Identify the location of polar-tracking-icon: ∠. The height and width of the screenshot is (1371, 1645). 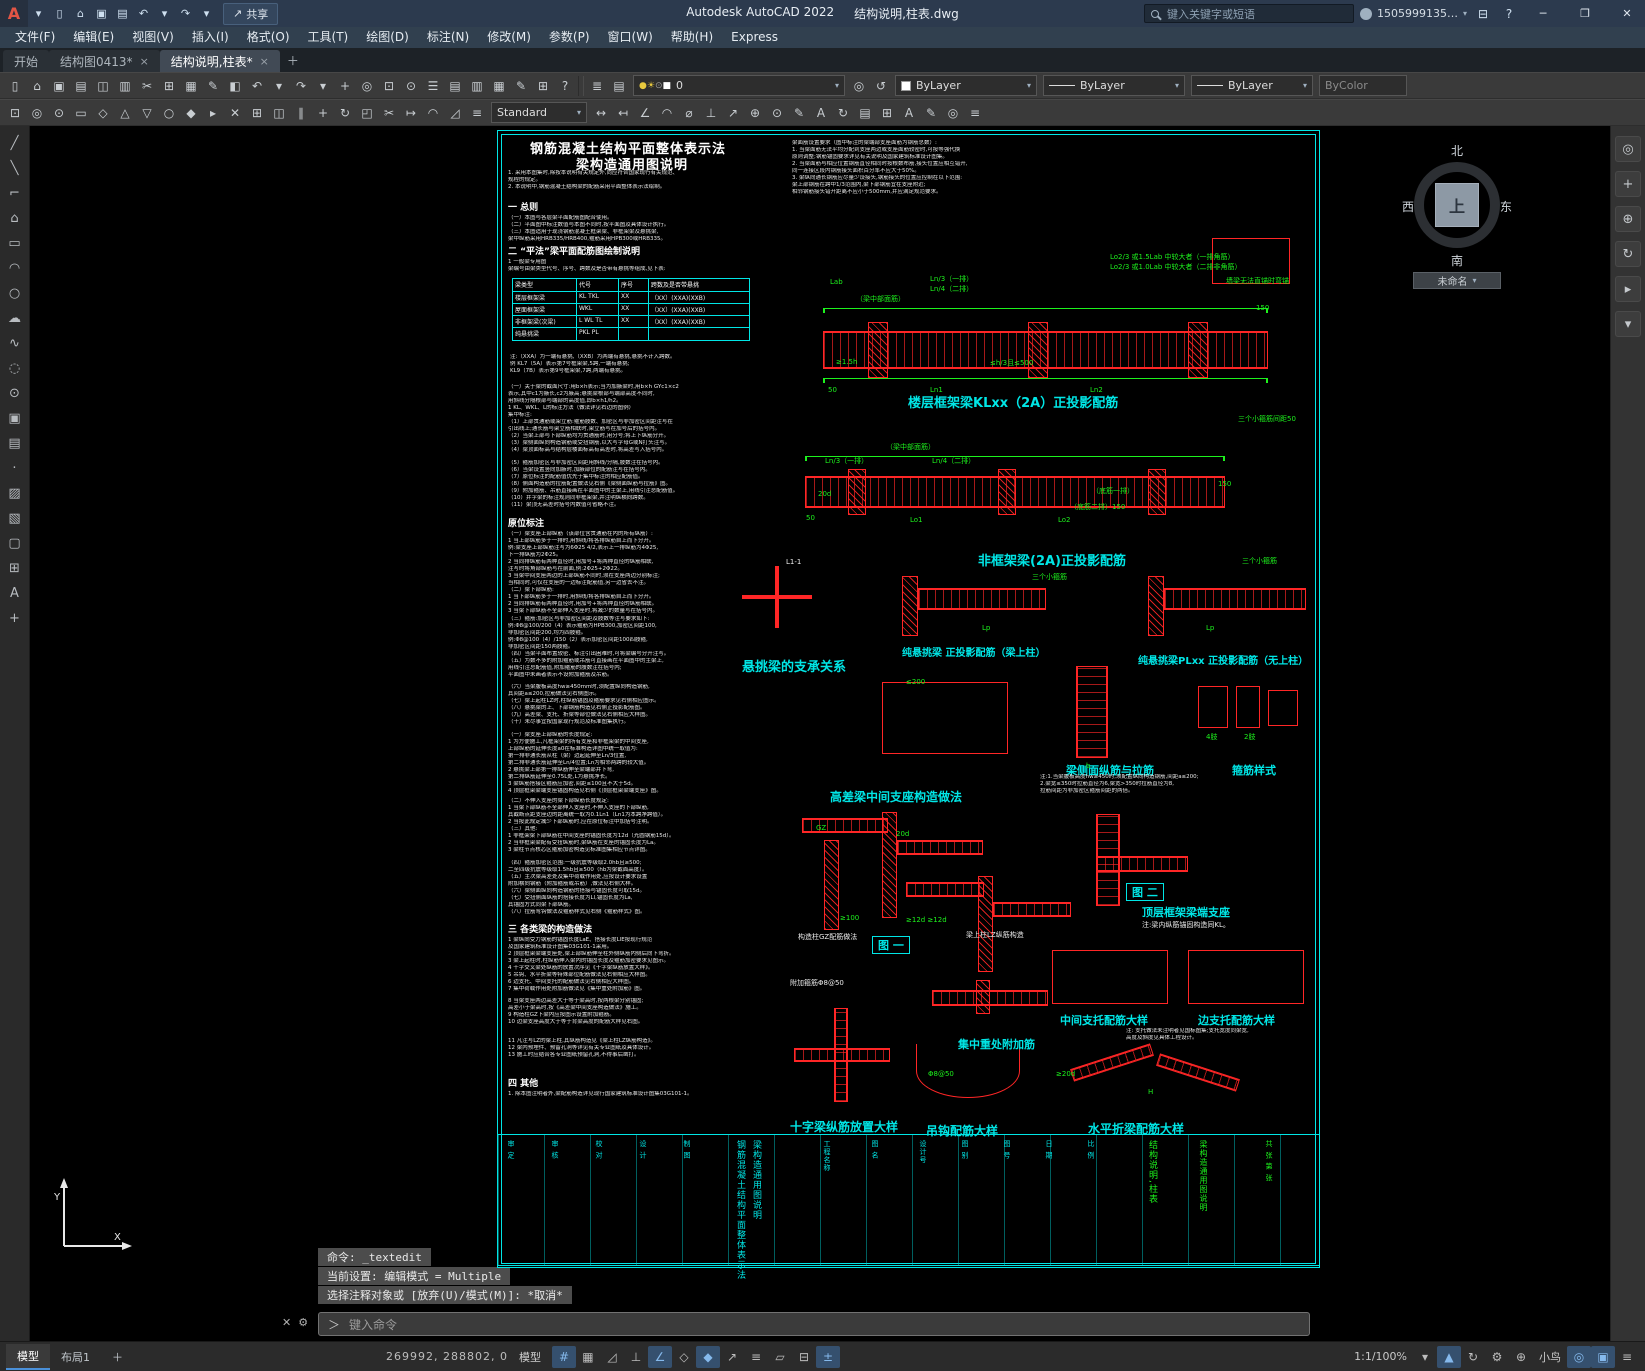
(659, 1356).